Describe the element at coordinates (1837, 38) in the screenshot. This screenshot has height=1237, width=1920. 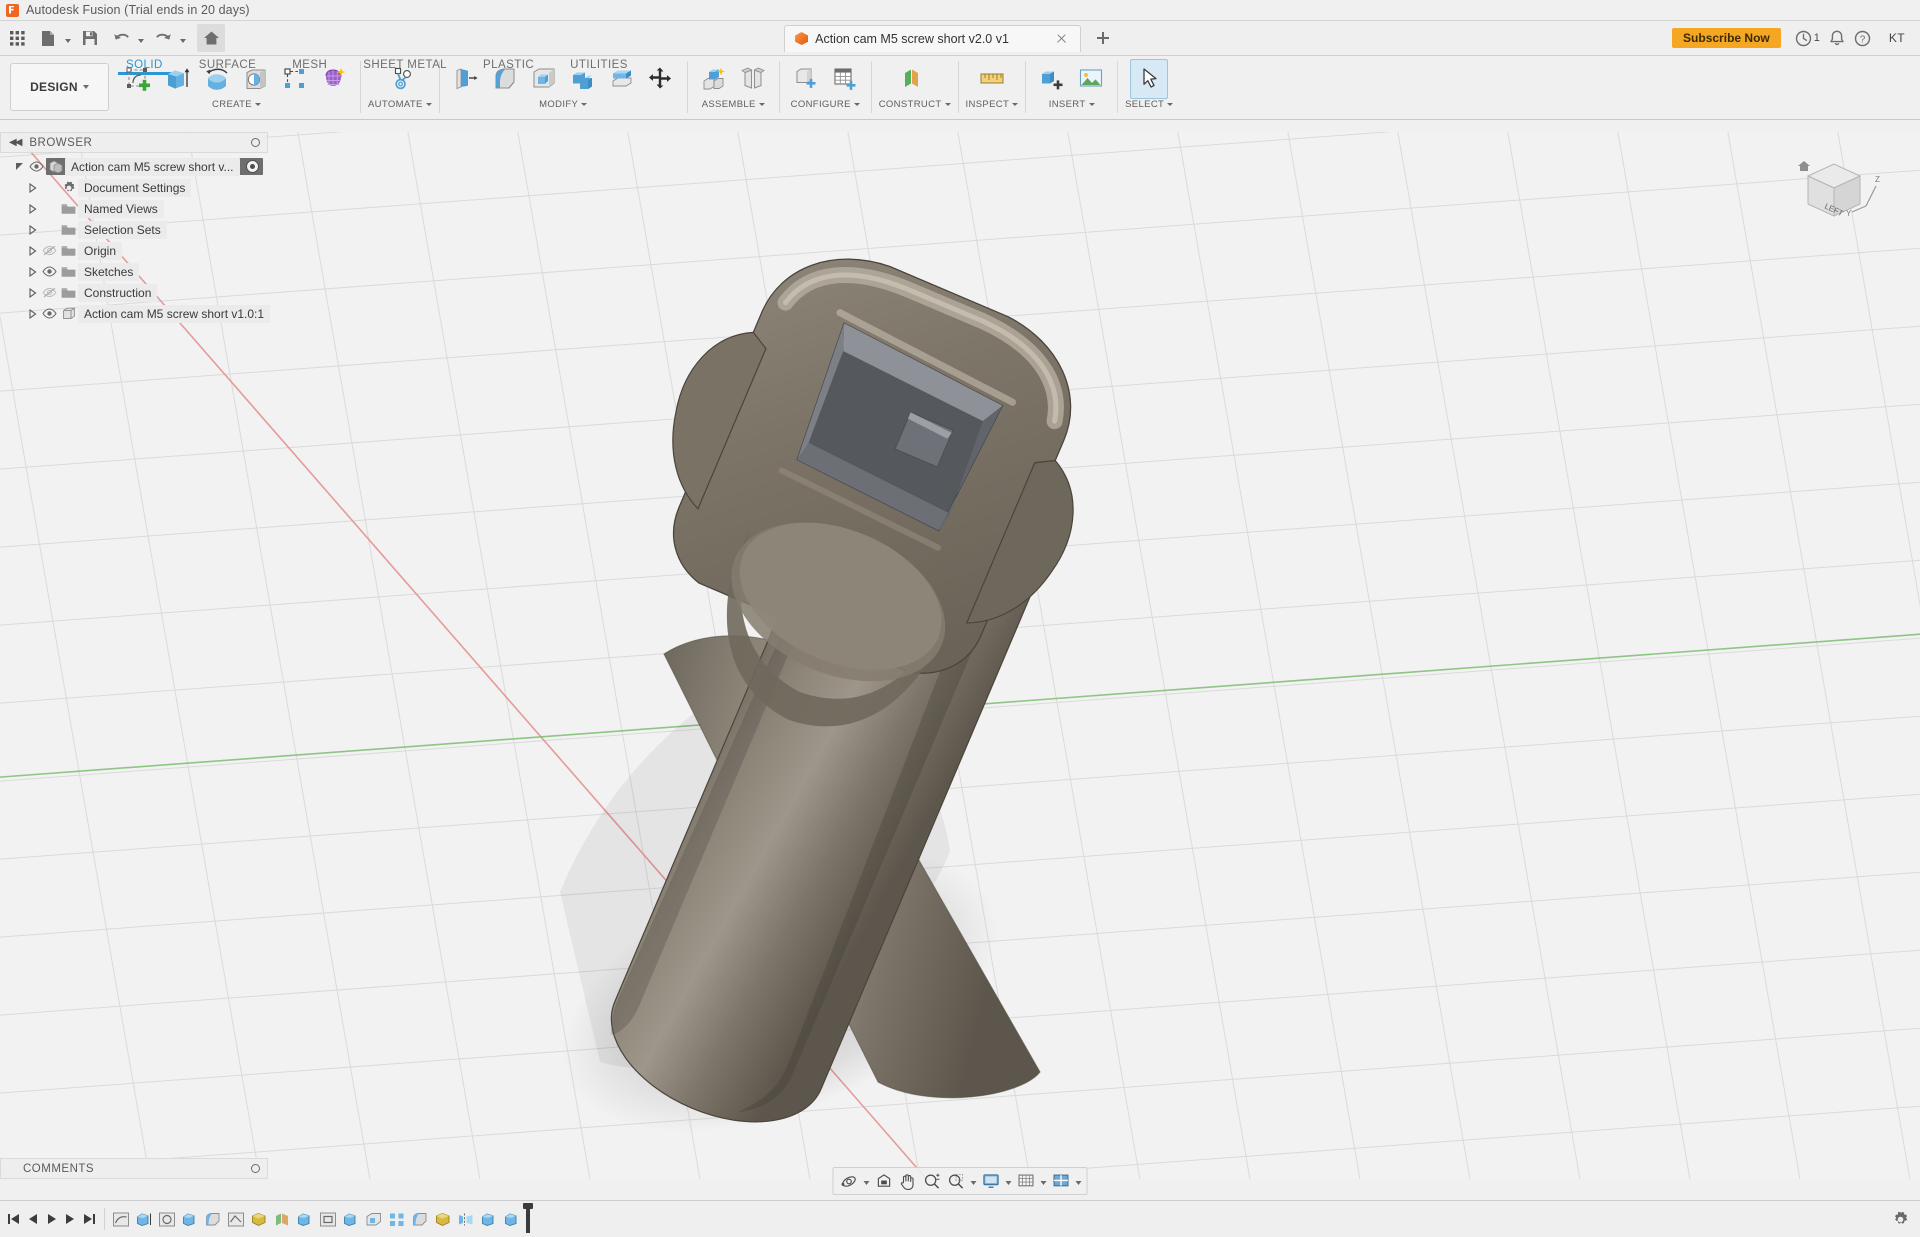
I see `bell-icon` at that location.